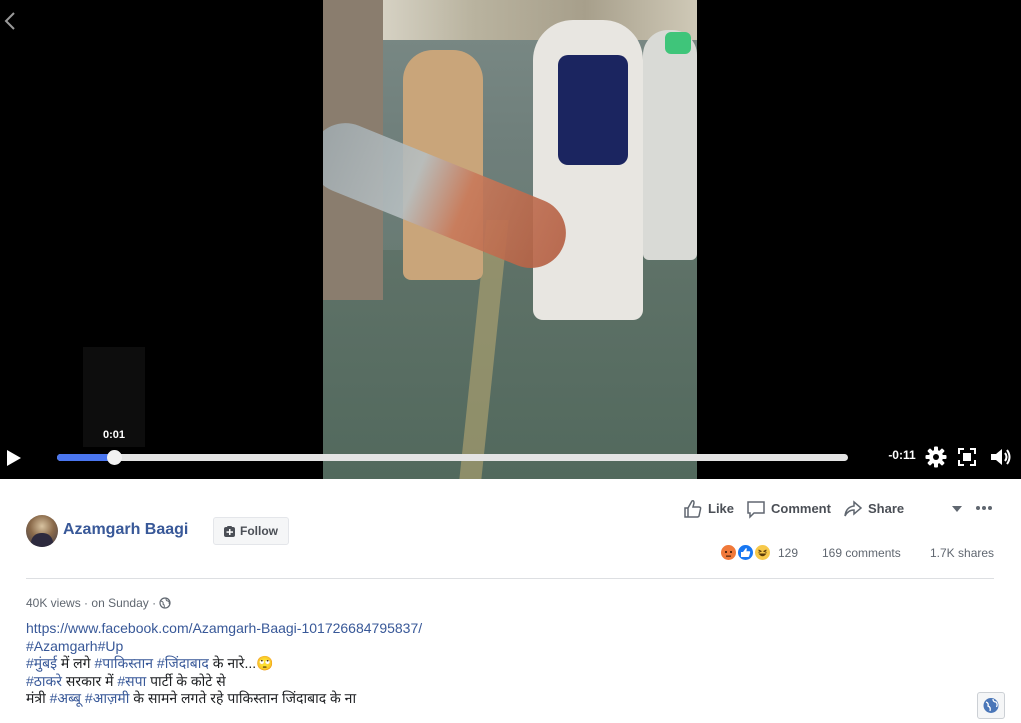 This screenshot has width=1021, height=723. What do you see at coordinates (62, 646) in the screenshot?
I see `hashtag-link: #Azamgarh` at bounding box center [62, 646].